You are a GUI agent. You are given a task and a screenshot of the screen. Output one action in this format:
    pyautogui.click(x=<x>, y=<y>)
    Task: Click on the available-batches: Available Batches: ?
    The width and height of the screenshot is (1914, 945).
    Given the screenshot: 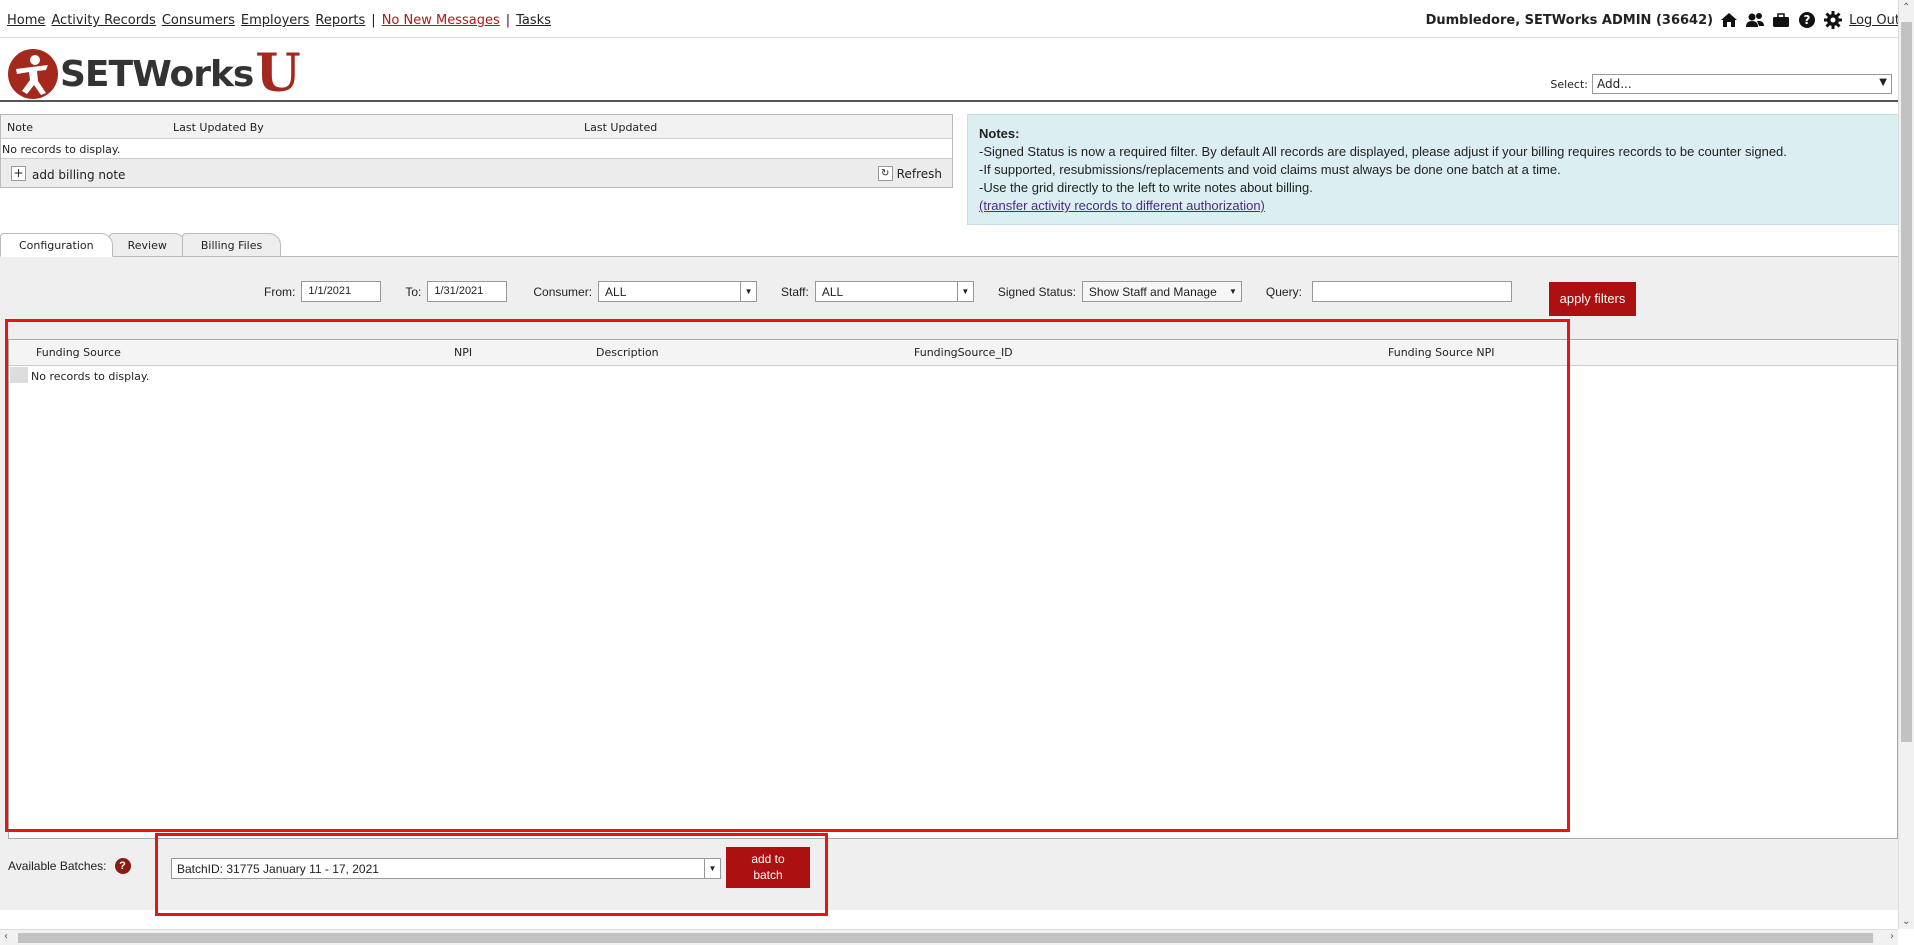 What is the action you would take?
    pyautogui.click(x=69, y=866)
    